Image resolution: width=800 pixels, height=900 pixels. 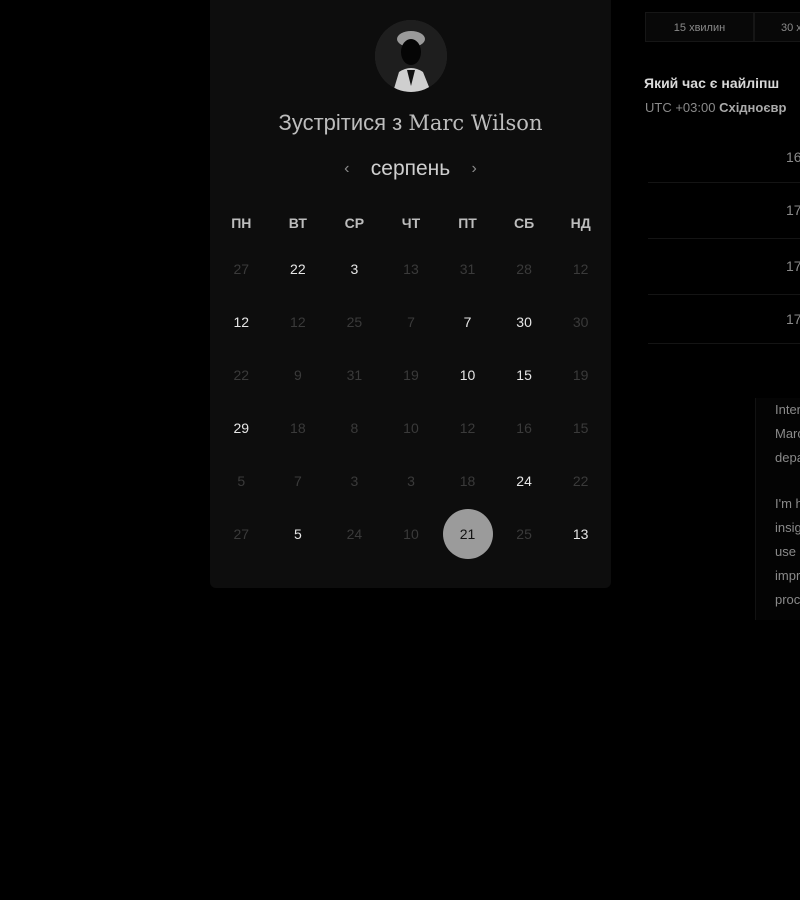 I want to click on time-question-heading: Який час є найліпш, so click(x=712, y=83).